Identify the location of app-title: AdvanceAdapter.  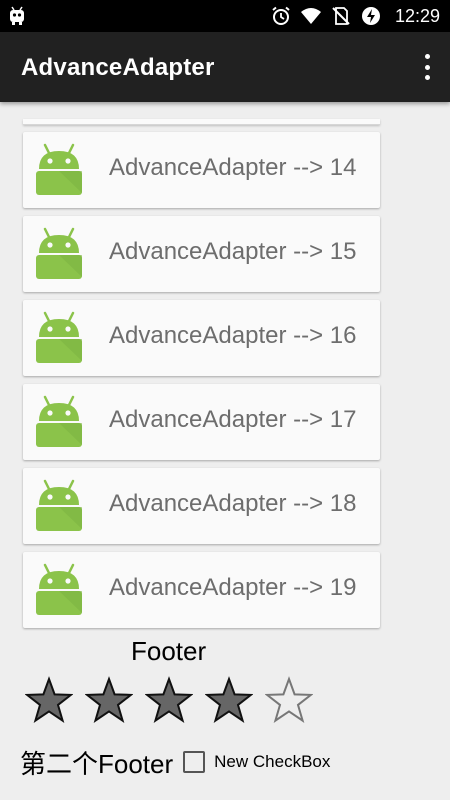
(118, 67).